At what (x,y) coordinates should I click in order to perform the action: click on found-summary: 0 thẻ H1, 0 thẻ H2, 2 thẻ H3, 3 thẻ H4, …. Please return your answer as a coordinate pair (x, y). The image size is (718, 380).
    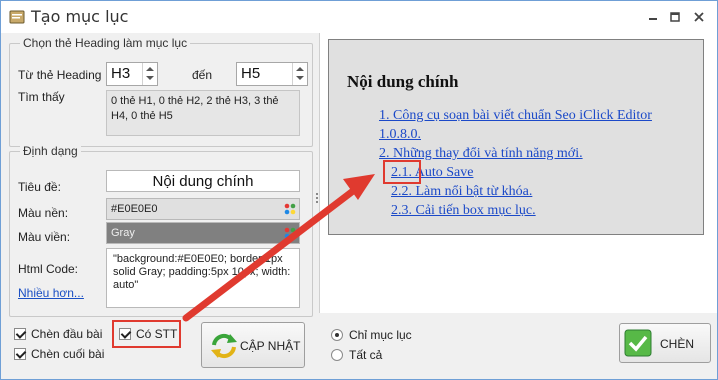
    Looking at the image, I should click on (203, 113).